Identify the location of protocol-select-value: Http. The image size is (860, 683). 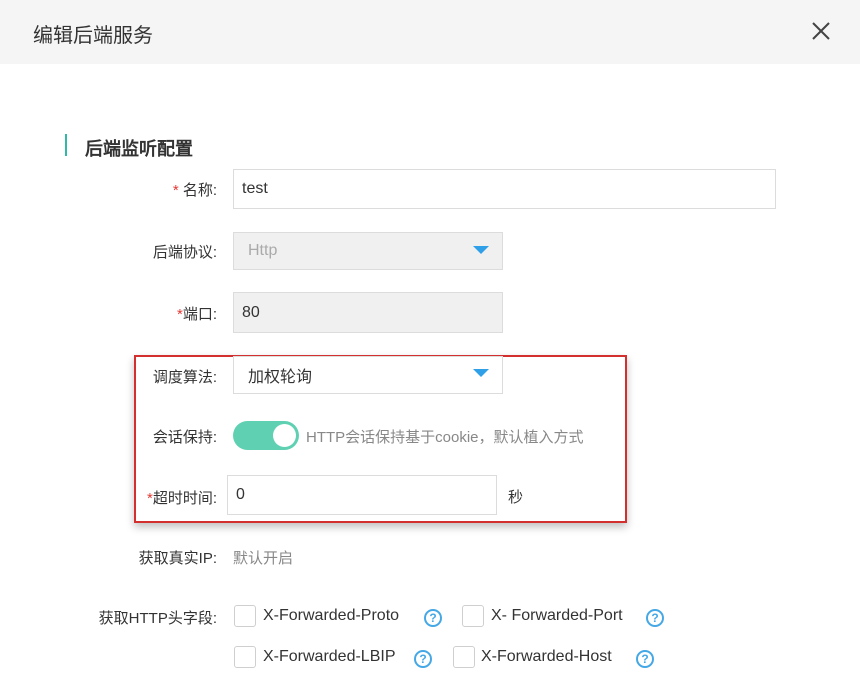
(263, 250).